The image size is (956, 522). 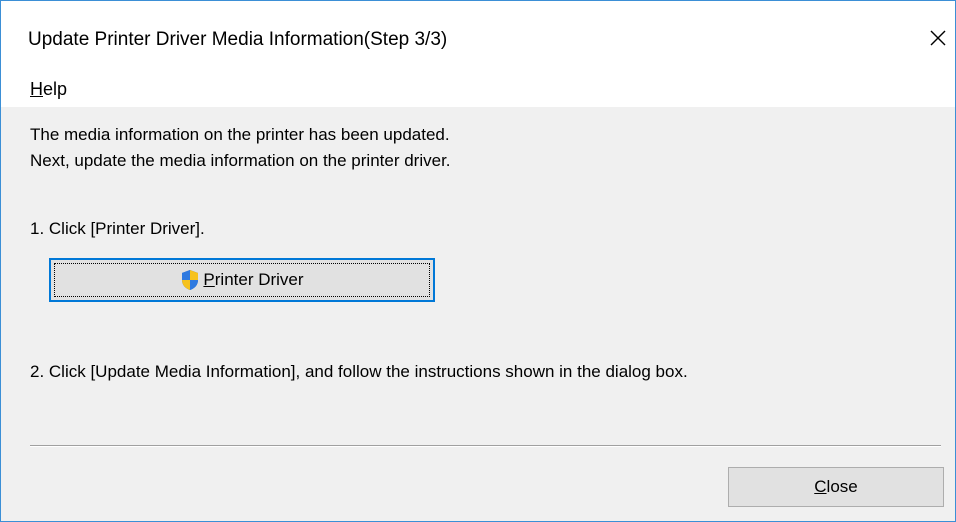 I want to click on focus-rectangle, so click(x=242, y=280).